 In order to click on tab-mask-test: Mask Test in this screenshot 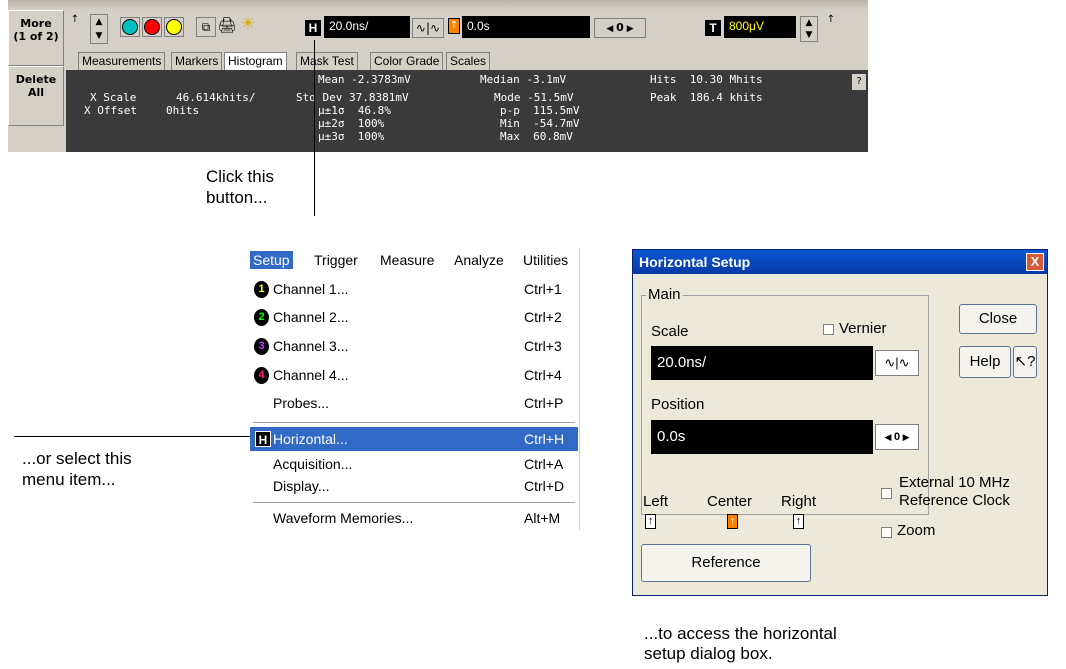, I will do `click(327, 61)`.